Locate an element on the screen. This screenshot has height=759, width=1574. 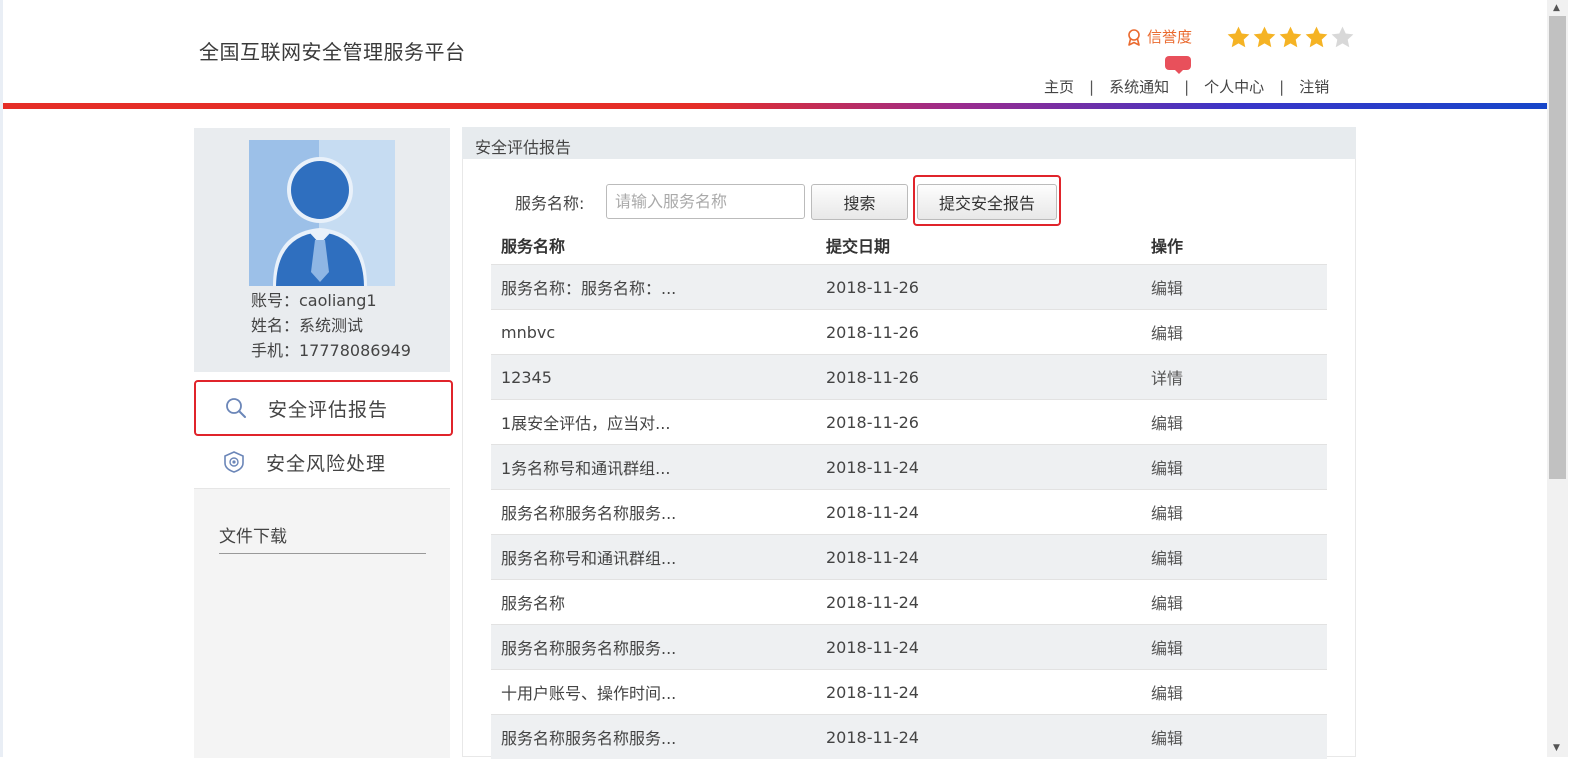
profile-info: 账号：caoliang1 姓名：系统测试 手机：17778086949 is located at coordinates (331, 325).